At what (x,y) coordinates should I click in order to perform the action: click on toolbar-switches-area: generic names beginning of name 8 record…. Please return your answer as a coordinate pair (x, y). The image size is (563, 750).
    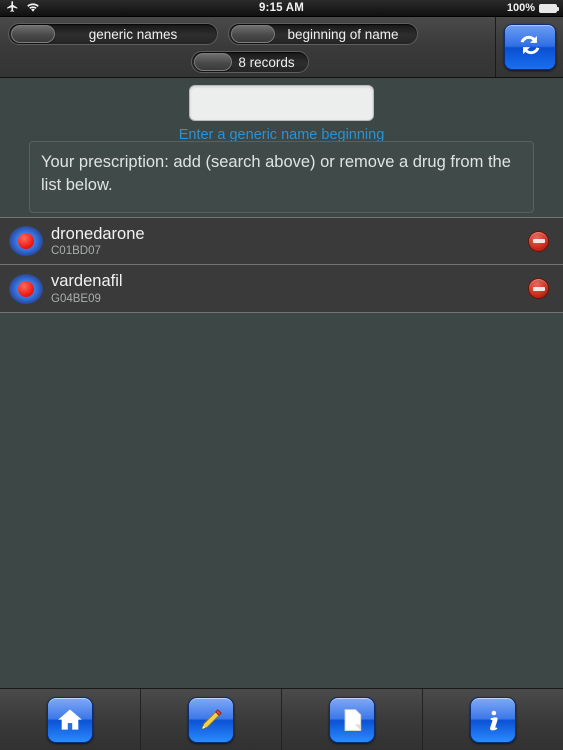
    Looking at the image, I should click on (247, 47).